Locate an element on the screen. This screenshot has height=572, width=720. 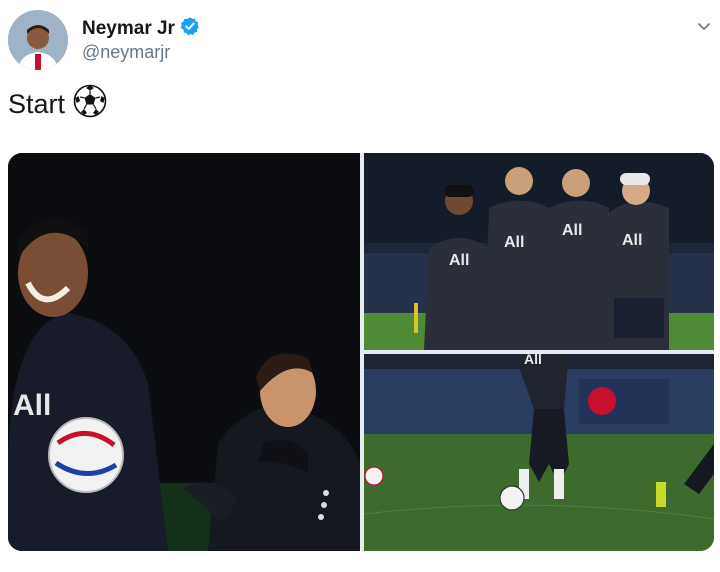
tweet-text-content: Start is located at coordinates (37, 104).